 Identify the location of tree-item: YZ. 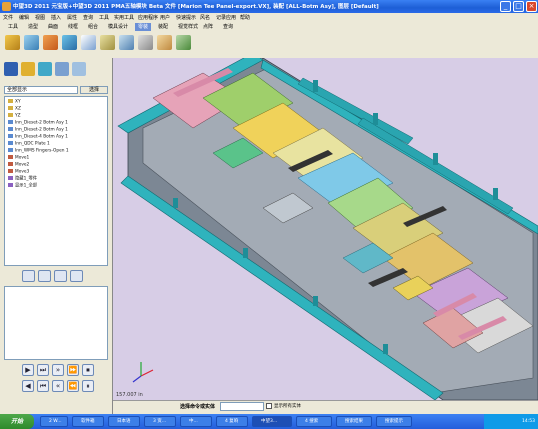
(14, 116).